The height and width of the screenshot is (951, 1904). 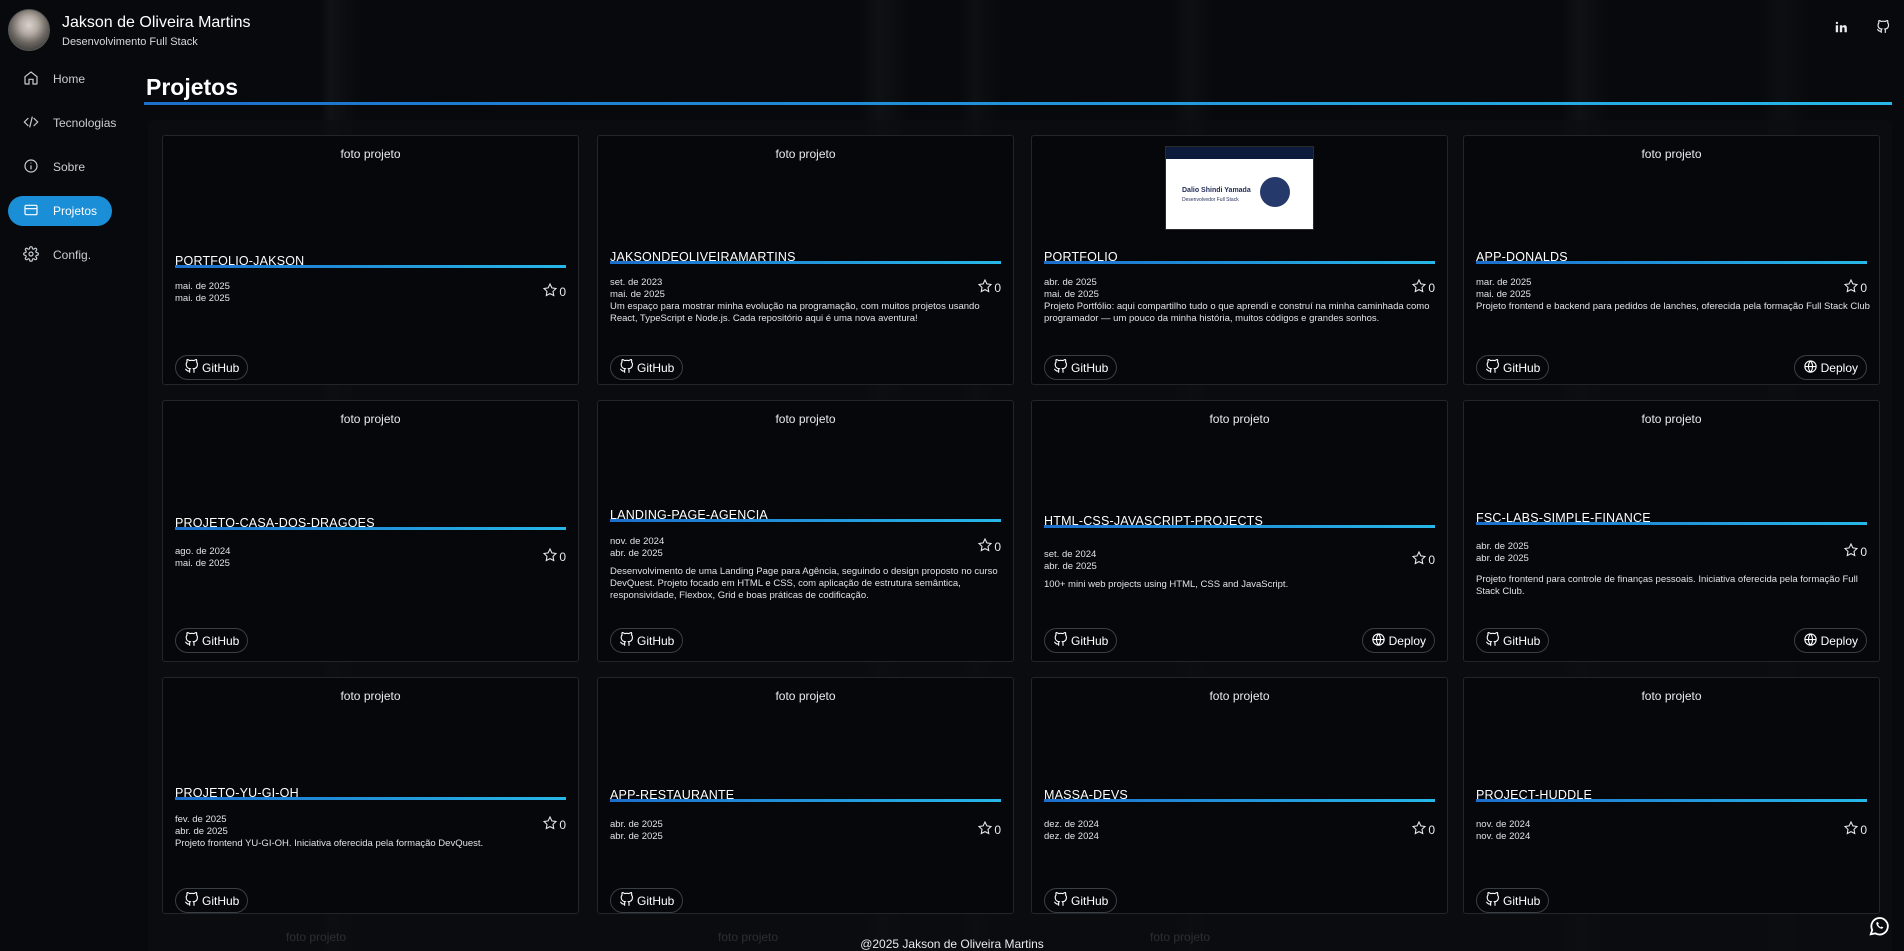 I want to click on screenshot-subtitle: Desenvolvedor Full Stack, so click(x=1210, y=200).